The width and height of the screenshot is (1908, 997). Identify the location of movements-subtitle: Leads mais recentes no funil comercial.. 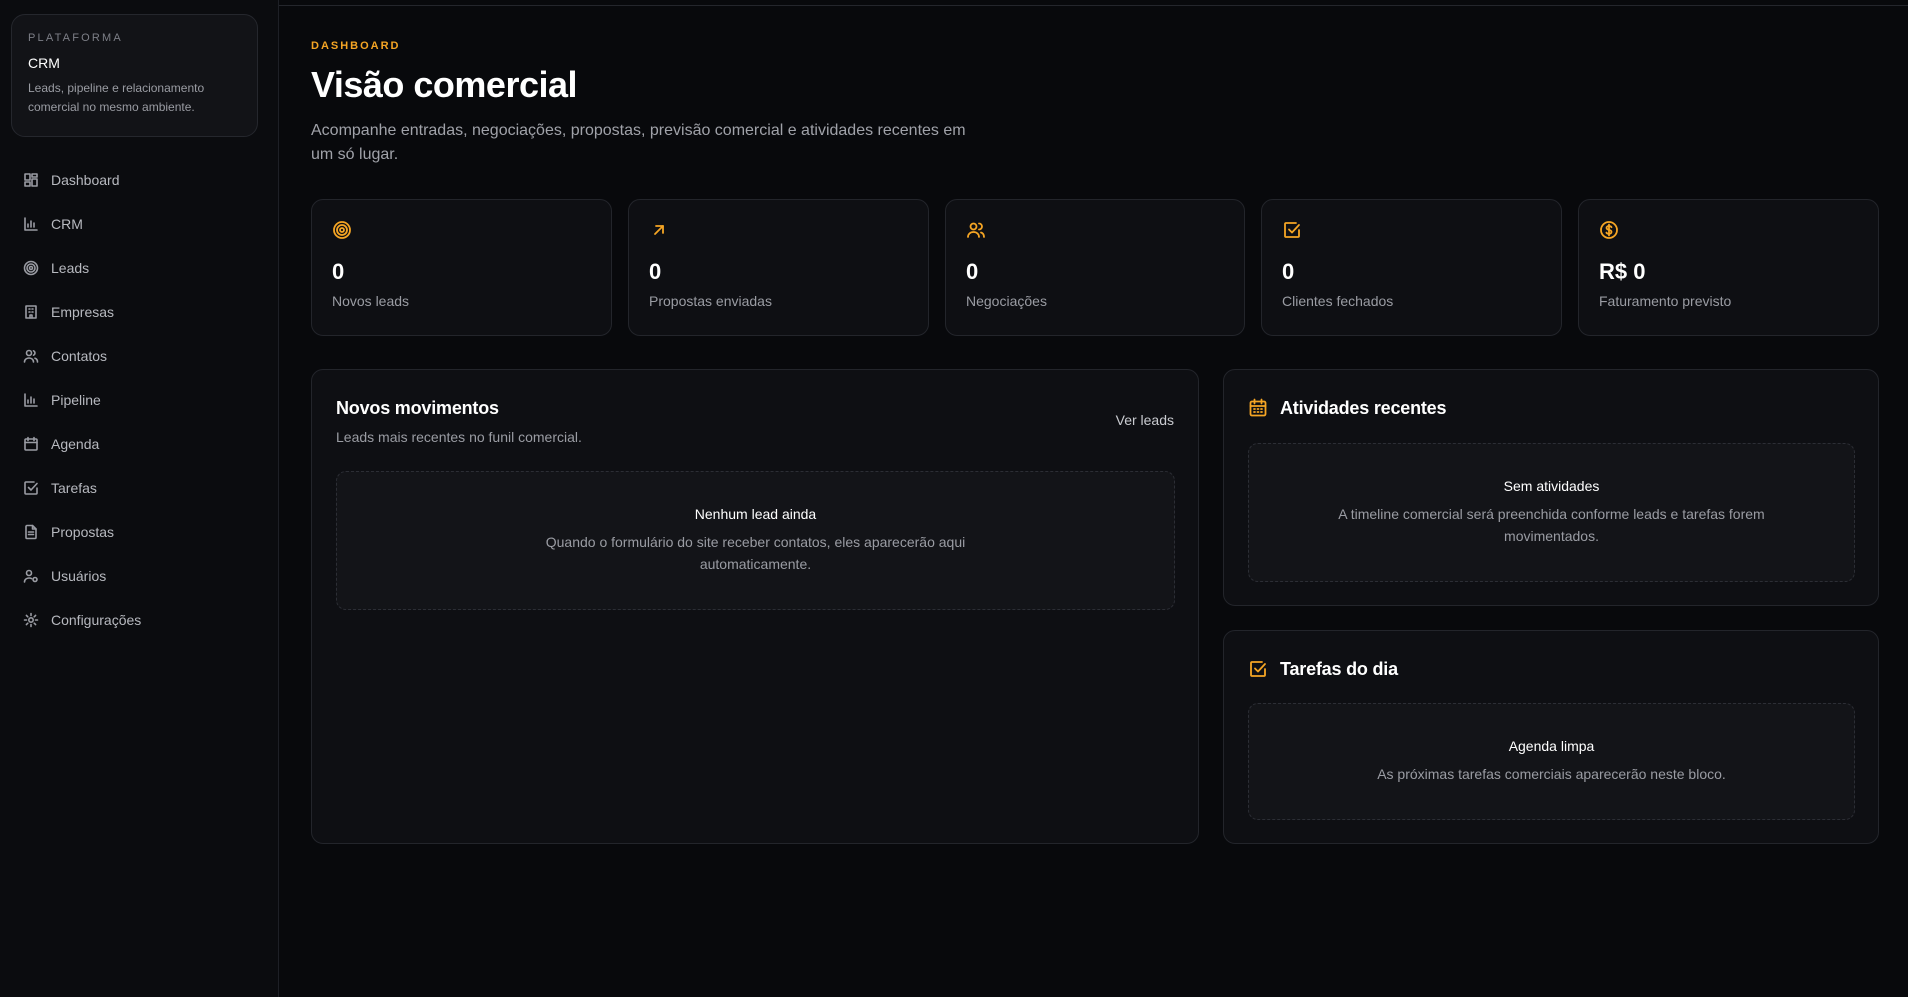
(459, 437).